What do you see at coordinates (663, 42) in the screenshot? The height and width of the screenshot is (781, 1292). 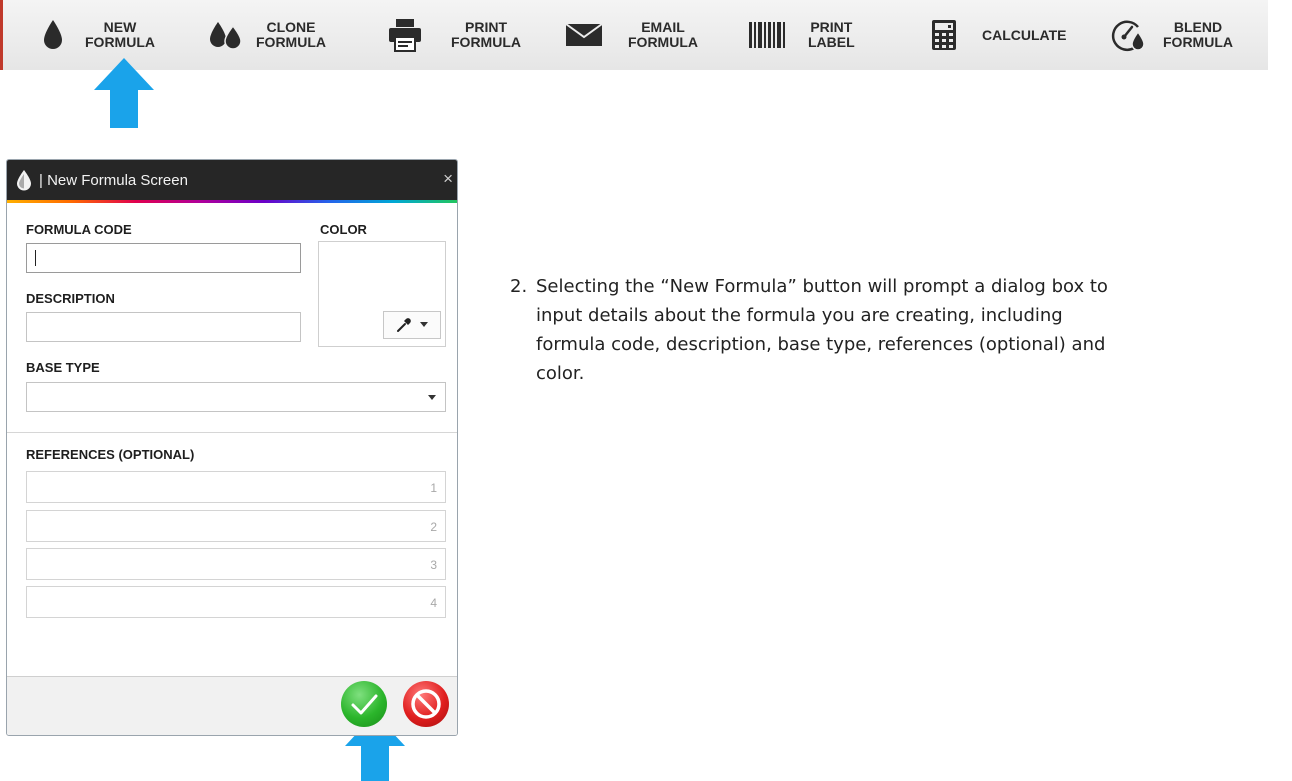 I see `email-formula-label-2: FORMULA` at bounding box center [663, 42].